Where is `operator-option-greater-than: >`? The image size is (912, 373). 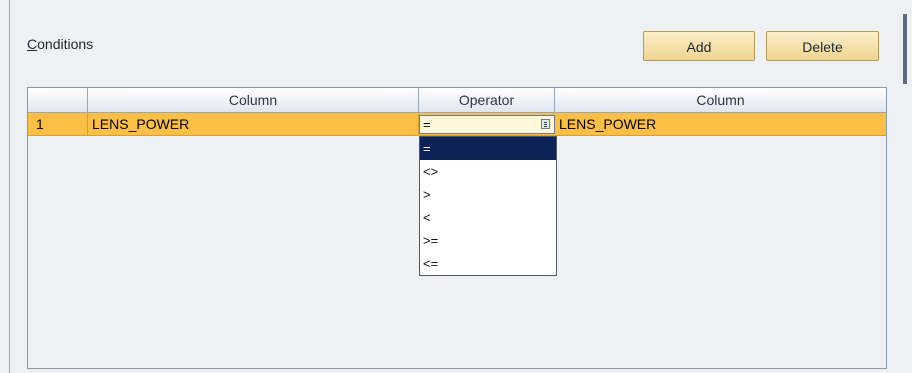 operator-option-greater-than: > is located at coordinates (488, 194).